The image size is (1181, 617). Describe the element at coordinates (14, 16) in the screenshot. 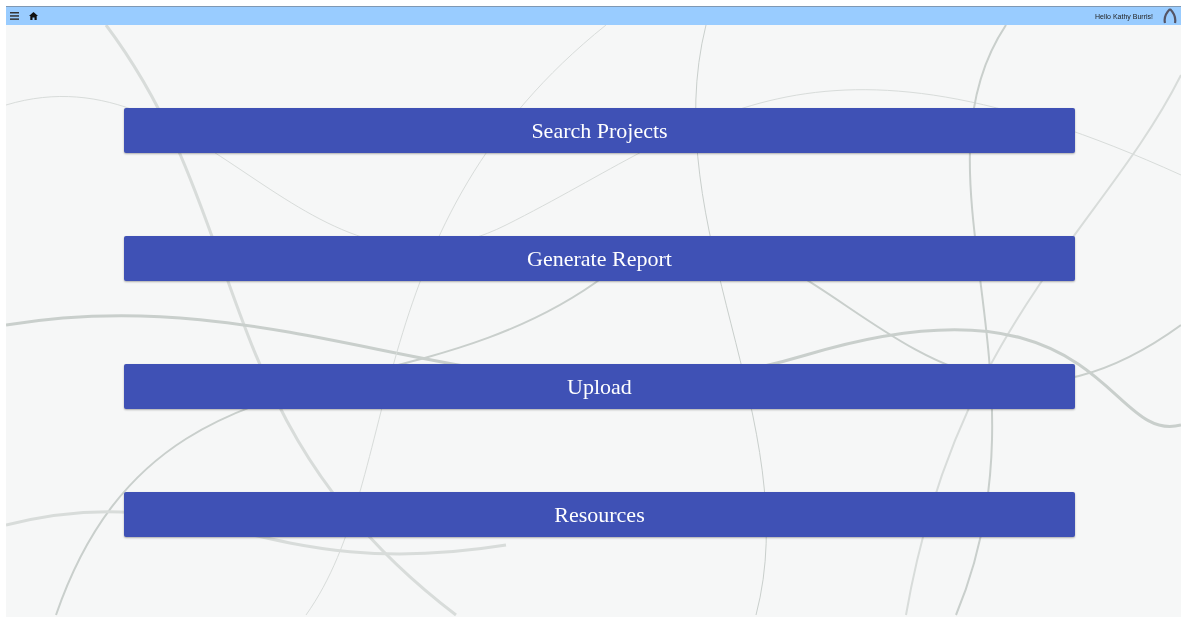

I see `menu-icon` at that location.